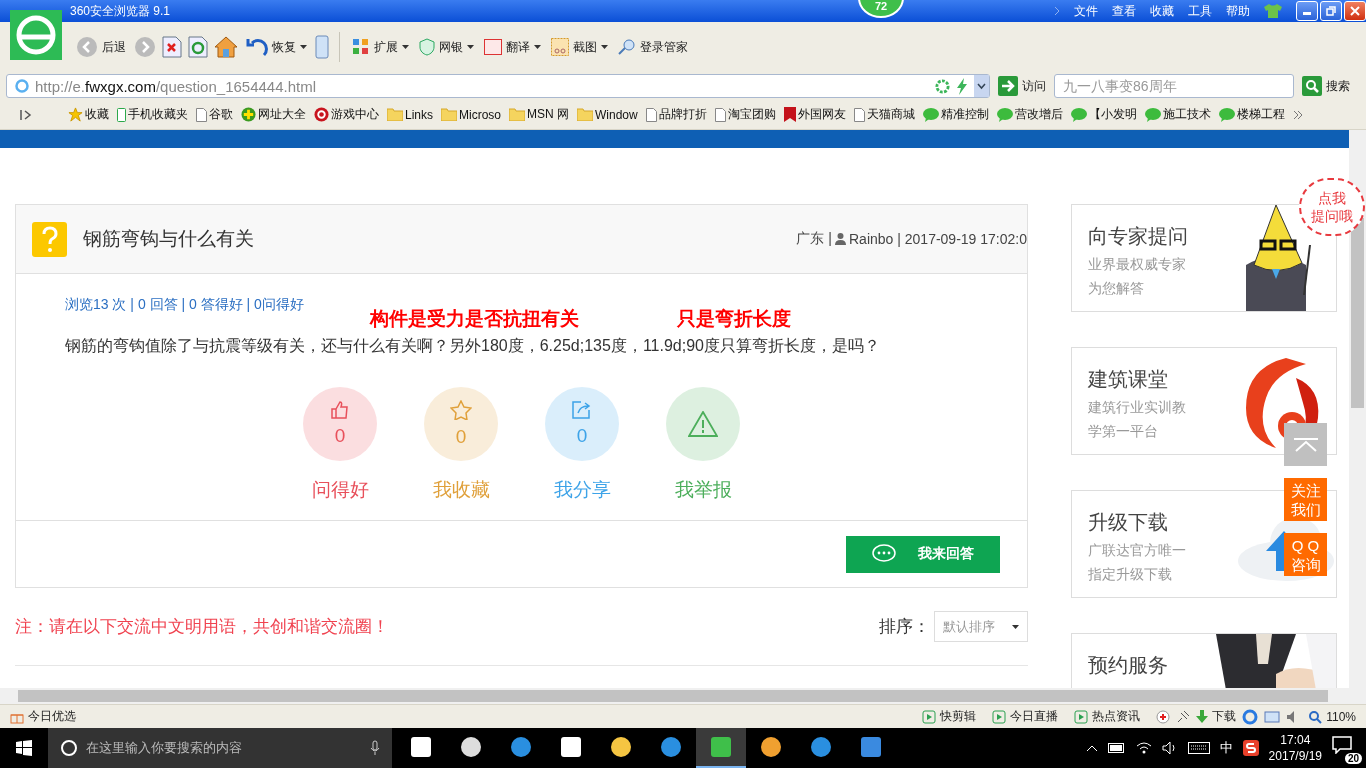 This screenshot has width=1366, height=768. What do you see at coordinates (1128, 379) in the screenshot?
I see `promo-title: 建筑课堂` at bounding box center [1128, 379].